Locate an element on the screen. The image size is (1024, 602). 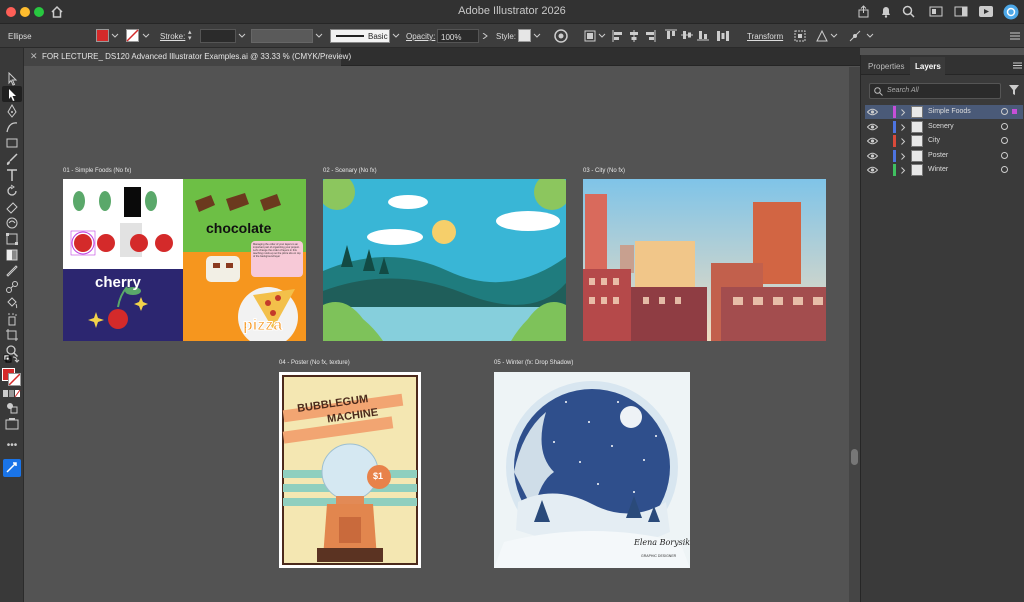
control-bar-menu-icon is located at coordinates (1015, 36).